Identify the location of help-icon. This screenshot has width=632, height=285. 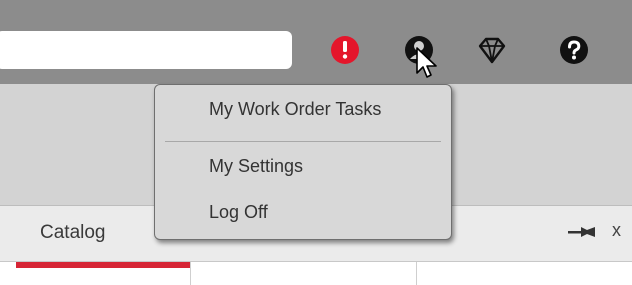
(574, 50).